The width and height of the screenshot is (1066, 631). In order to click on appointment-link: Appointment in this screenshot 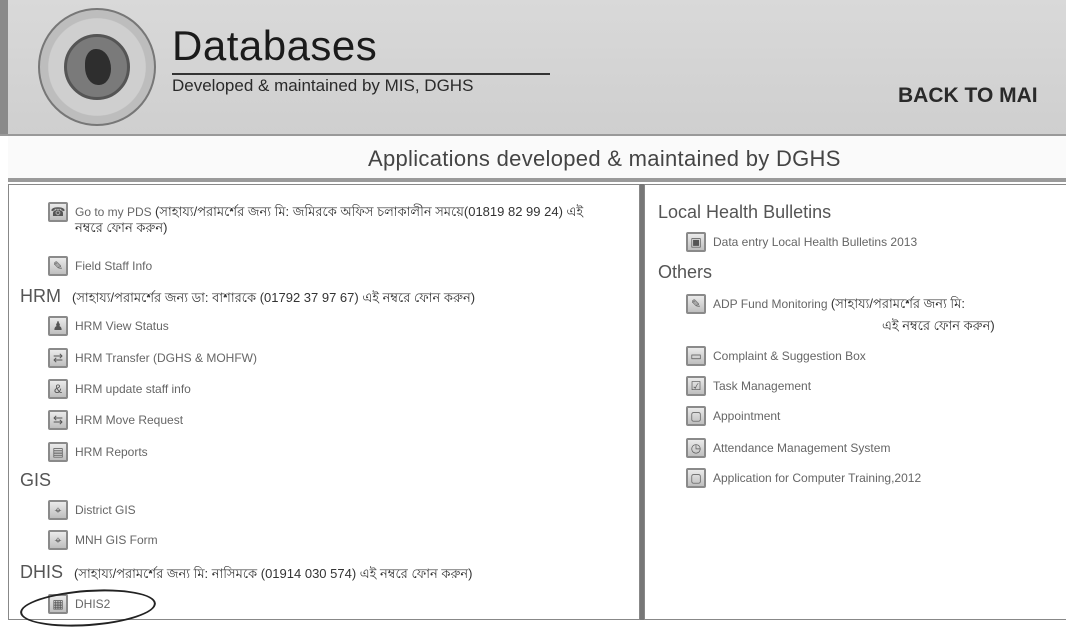, I will do `click(746, 416)`.